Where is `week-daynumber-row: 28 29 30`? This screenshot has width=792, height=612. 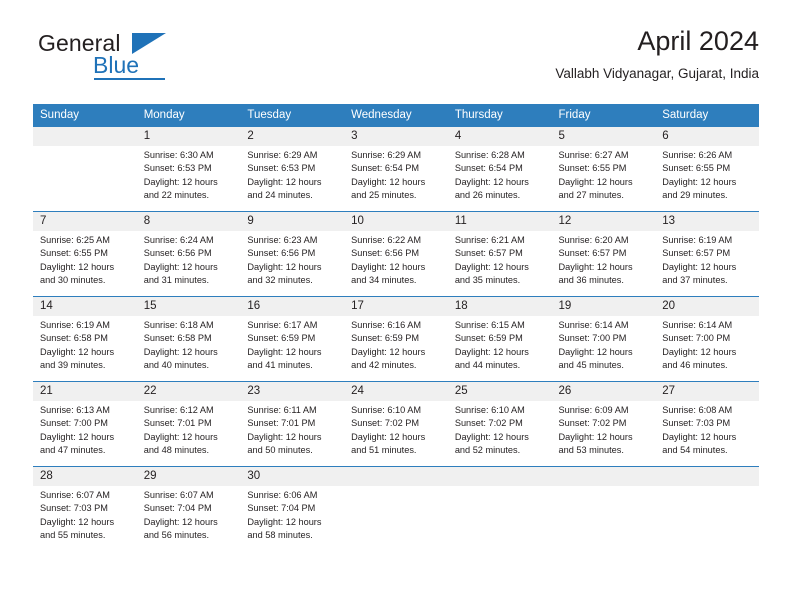 week-daynumber-row: 28 29 30 is located at coordinates (396, 476).